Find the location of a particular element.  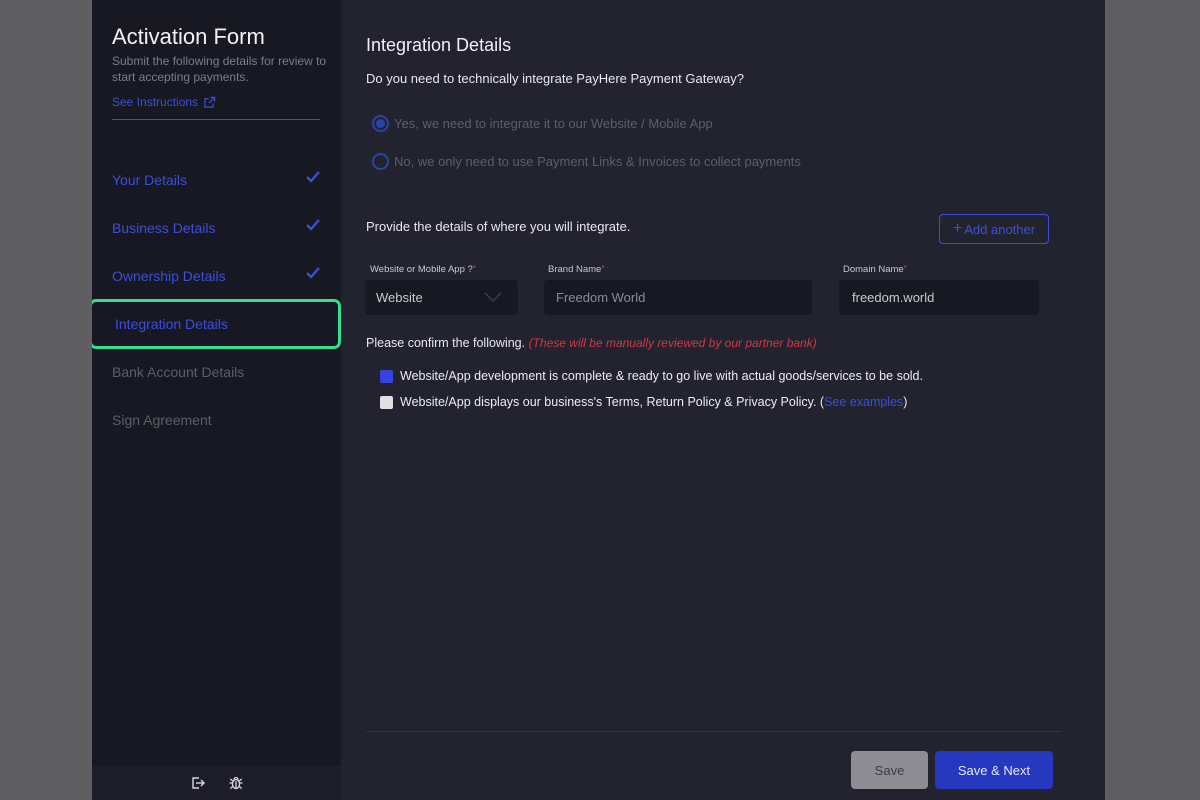

sidebar-item-label: Bank Account Details is located at coordinates (178, 372).